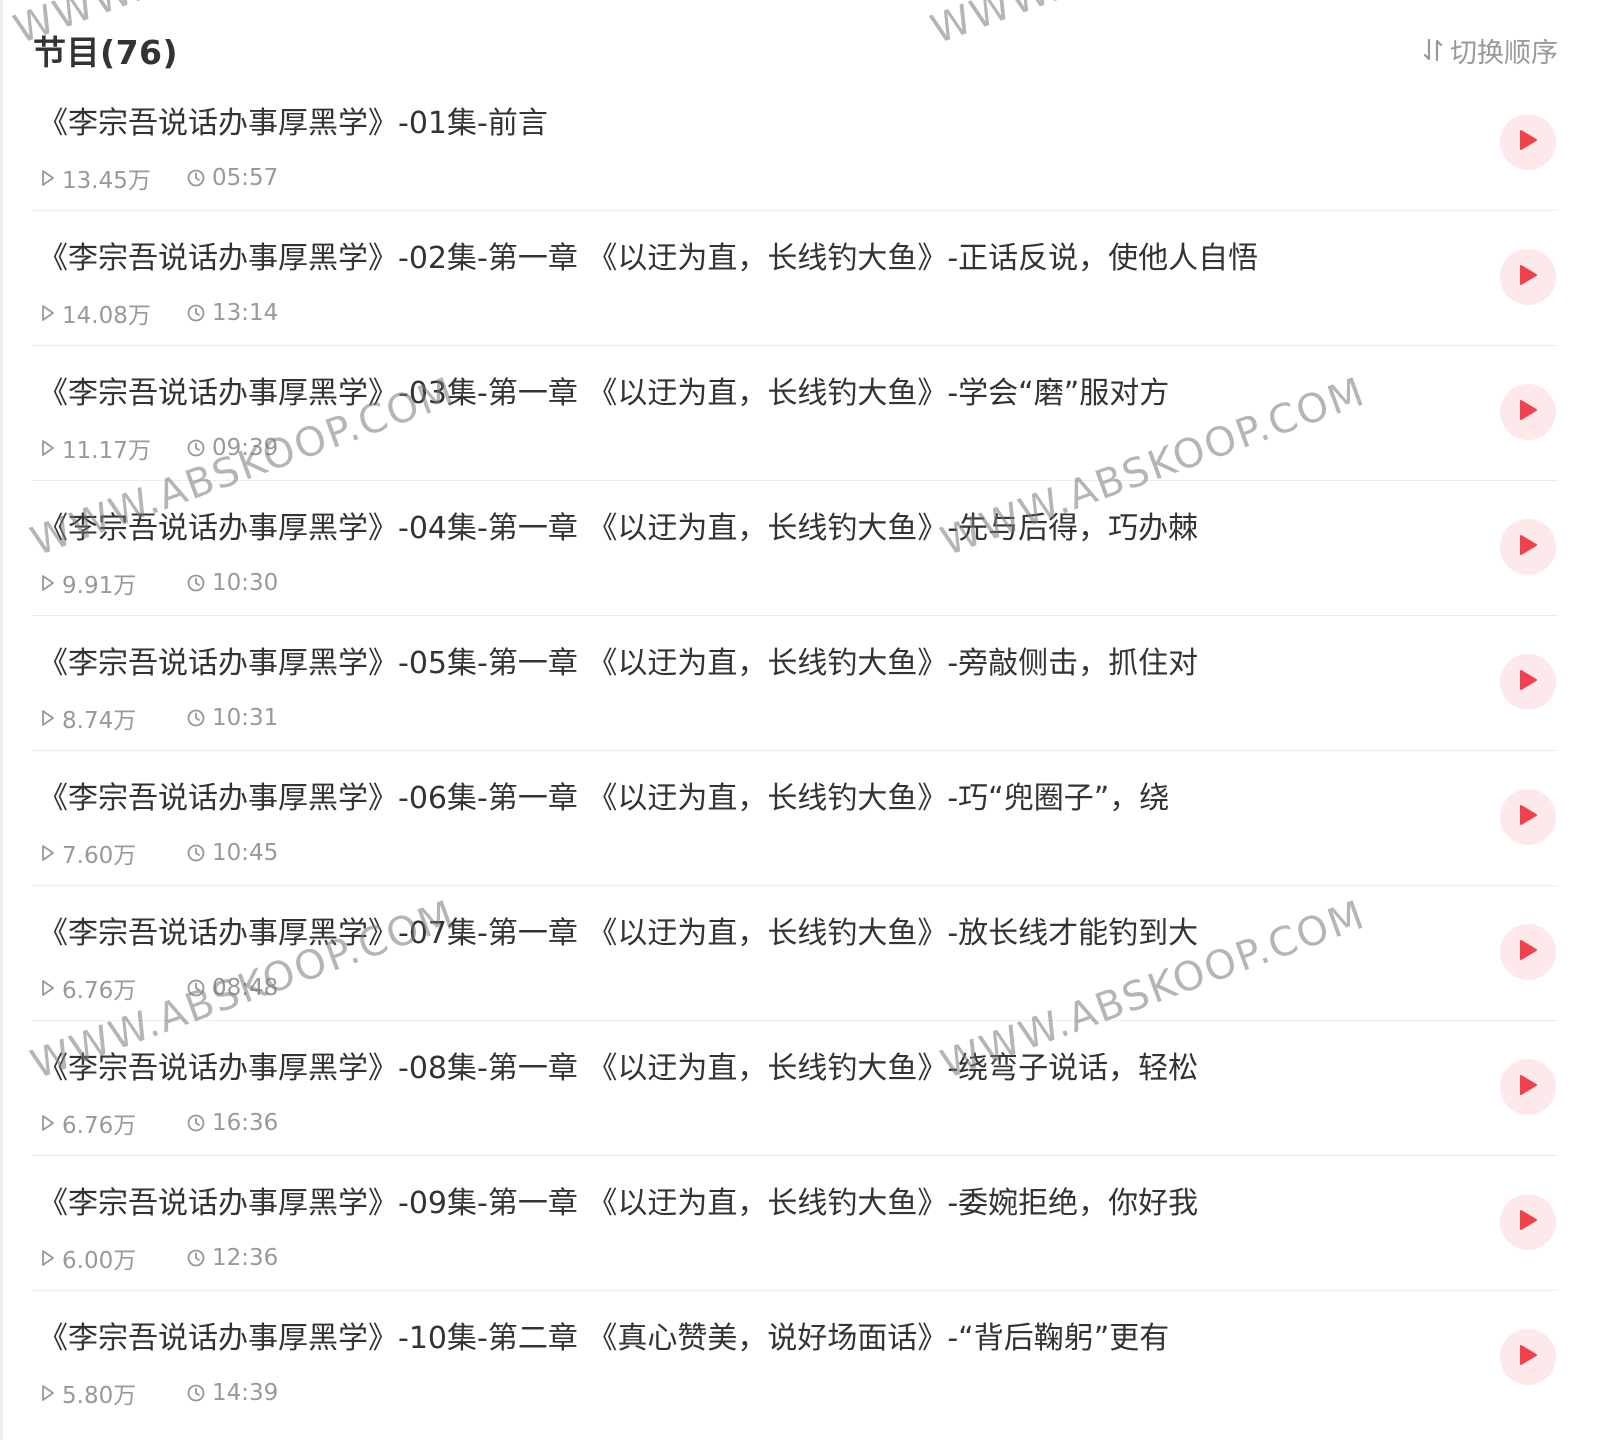 The height and width of the screenshot is (1440, 1598). What do you see at coordinates (232, 1123) in the screenshot?
I see `duration: 16:36` at bounding box center [232, 1123].